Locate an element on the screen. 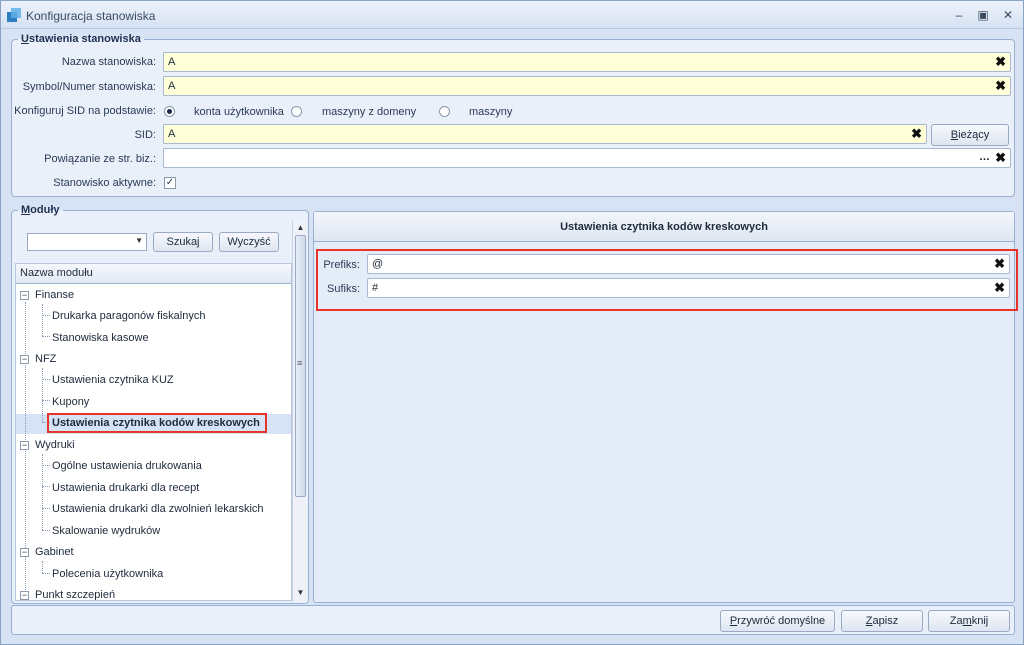  tree-node-fiscal-printer: Drukarka paragonów fiskalnych is located at coordinates (128, 316).